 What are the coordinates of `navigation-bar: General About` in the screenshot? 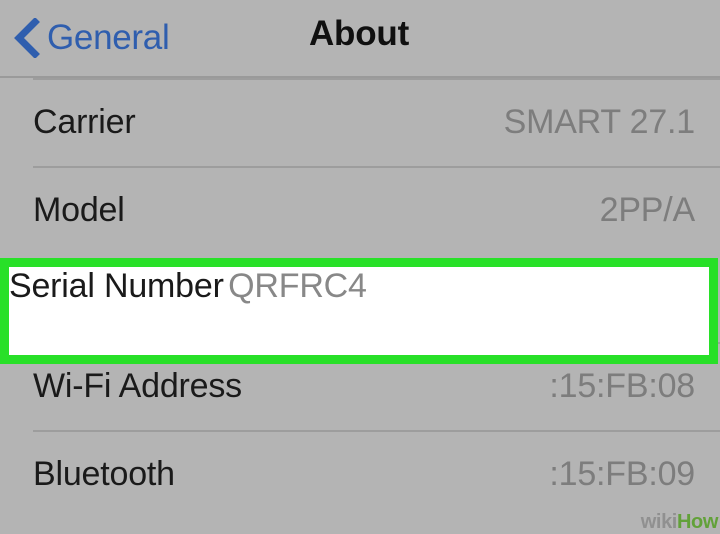 It's located at (360, 39).